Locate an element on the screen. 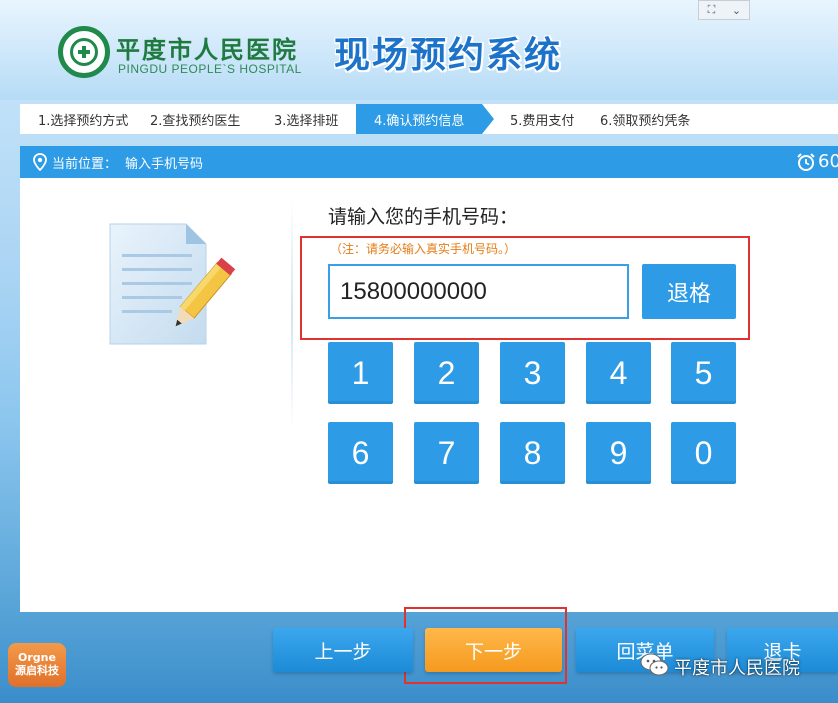  step-6: 6.领取预约凭条 is located at coordinates (645, 121).